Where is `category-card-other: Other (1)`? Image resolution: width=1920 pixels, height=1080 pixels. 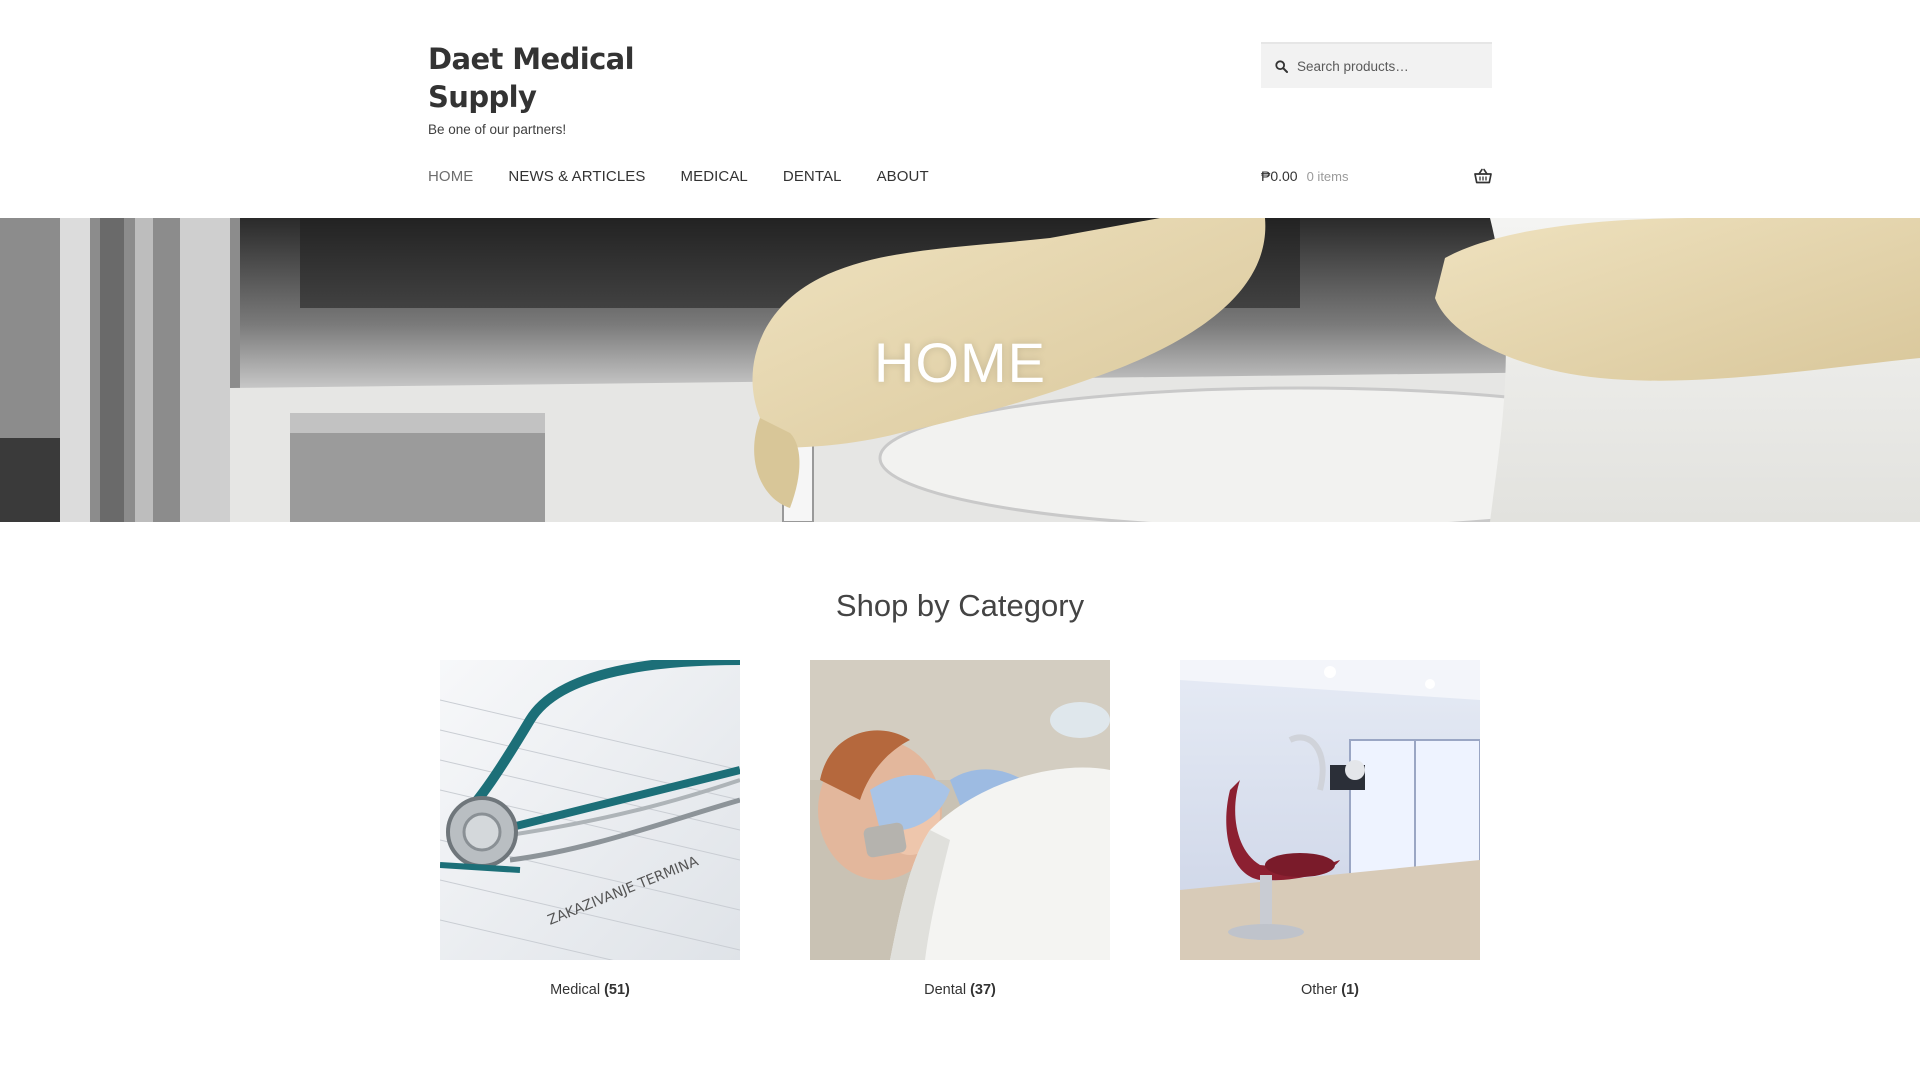 category-card-other: Other (1) is located at coordinates (1330, 829).